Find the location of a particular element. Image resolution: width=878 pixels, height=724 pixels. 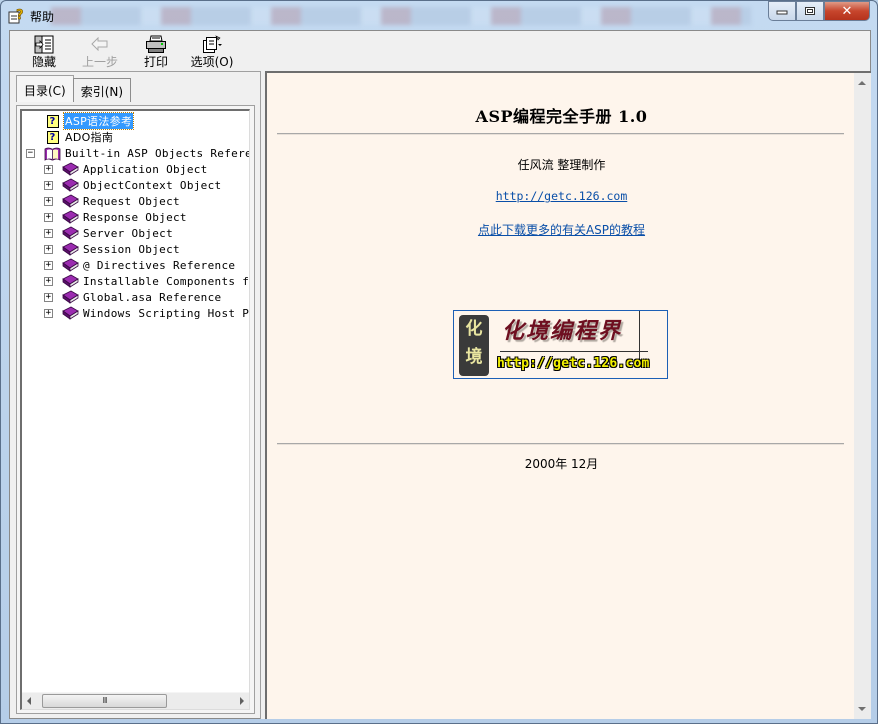

close-button: ✕ is located at coordinates (847, 11).